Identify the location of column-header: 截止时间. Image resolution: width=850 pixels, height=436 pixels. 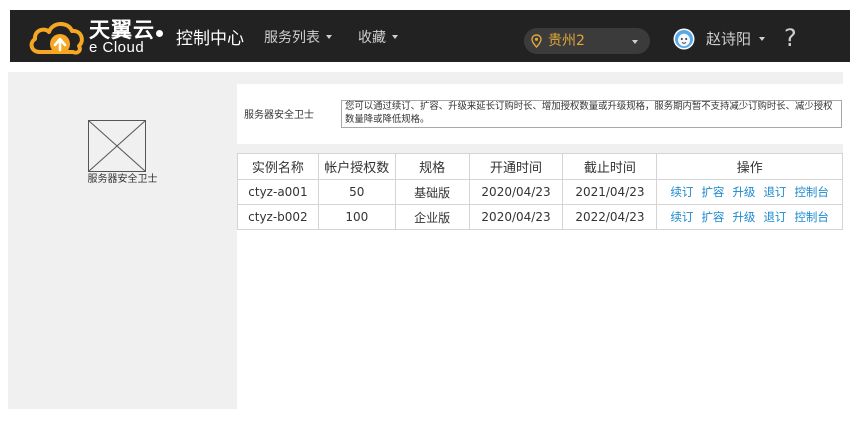
(610, 166).